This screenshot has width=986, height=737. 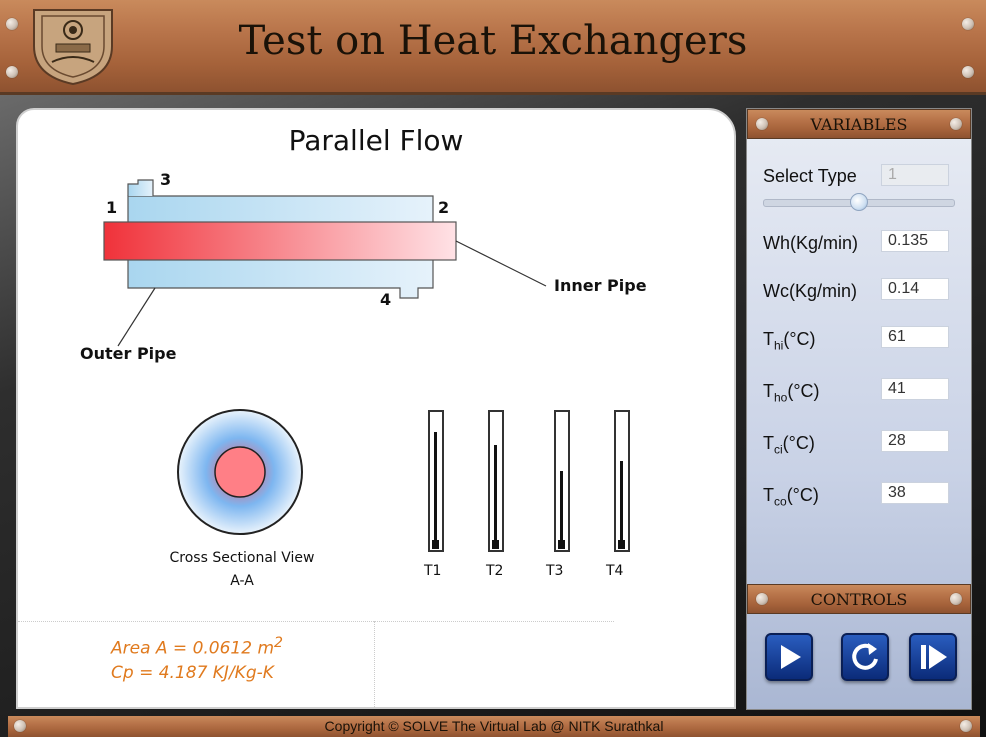 What do you see at coordinates (192, 673) in the screenshot?
I see `cp-text: Cp = 4.187 KJ/Kg-K` at bounding box center [192, 673].